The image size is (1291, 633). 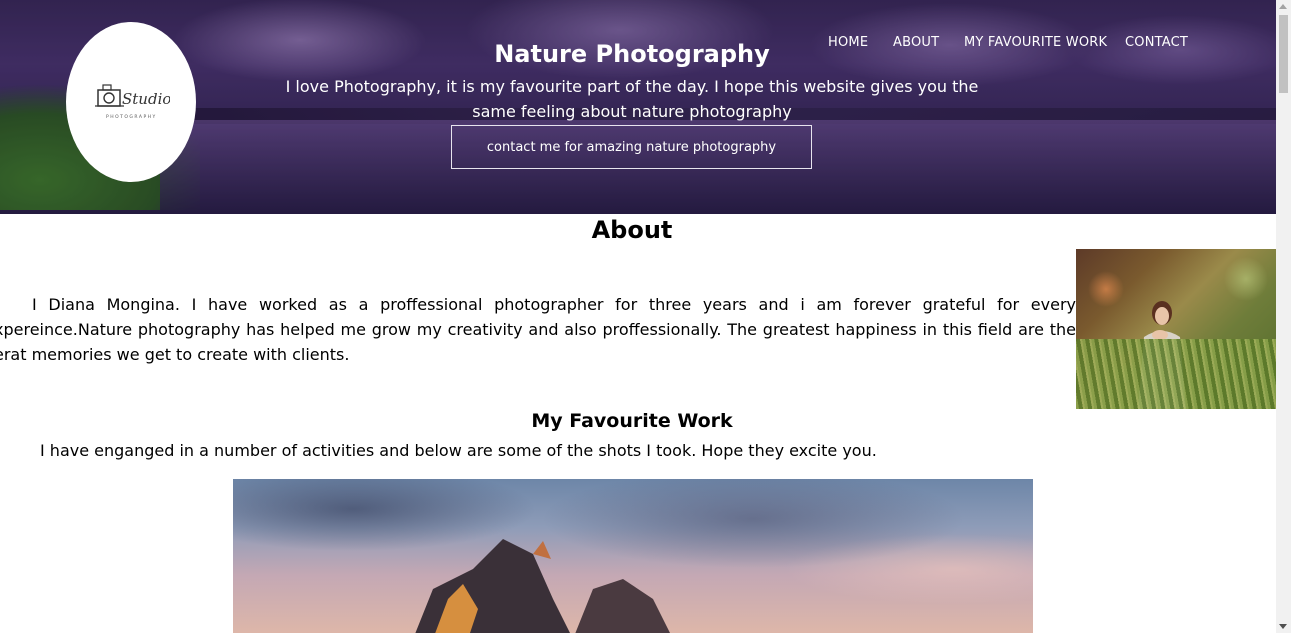 I want to click on scrollbar-thumb, so click(x=1283, y=54).